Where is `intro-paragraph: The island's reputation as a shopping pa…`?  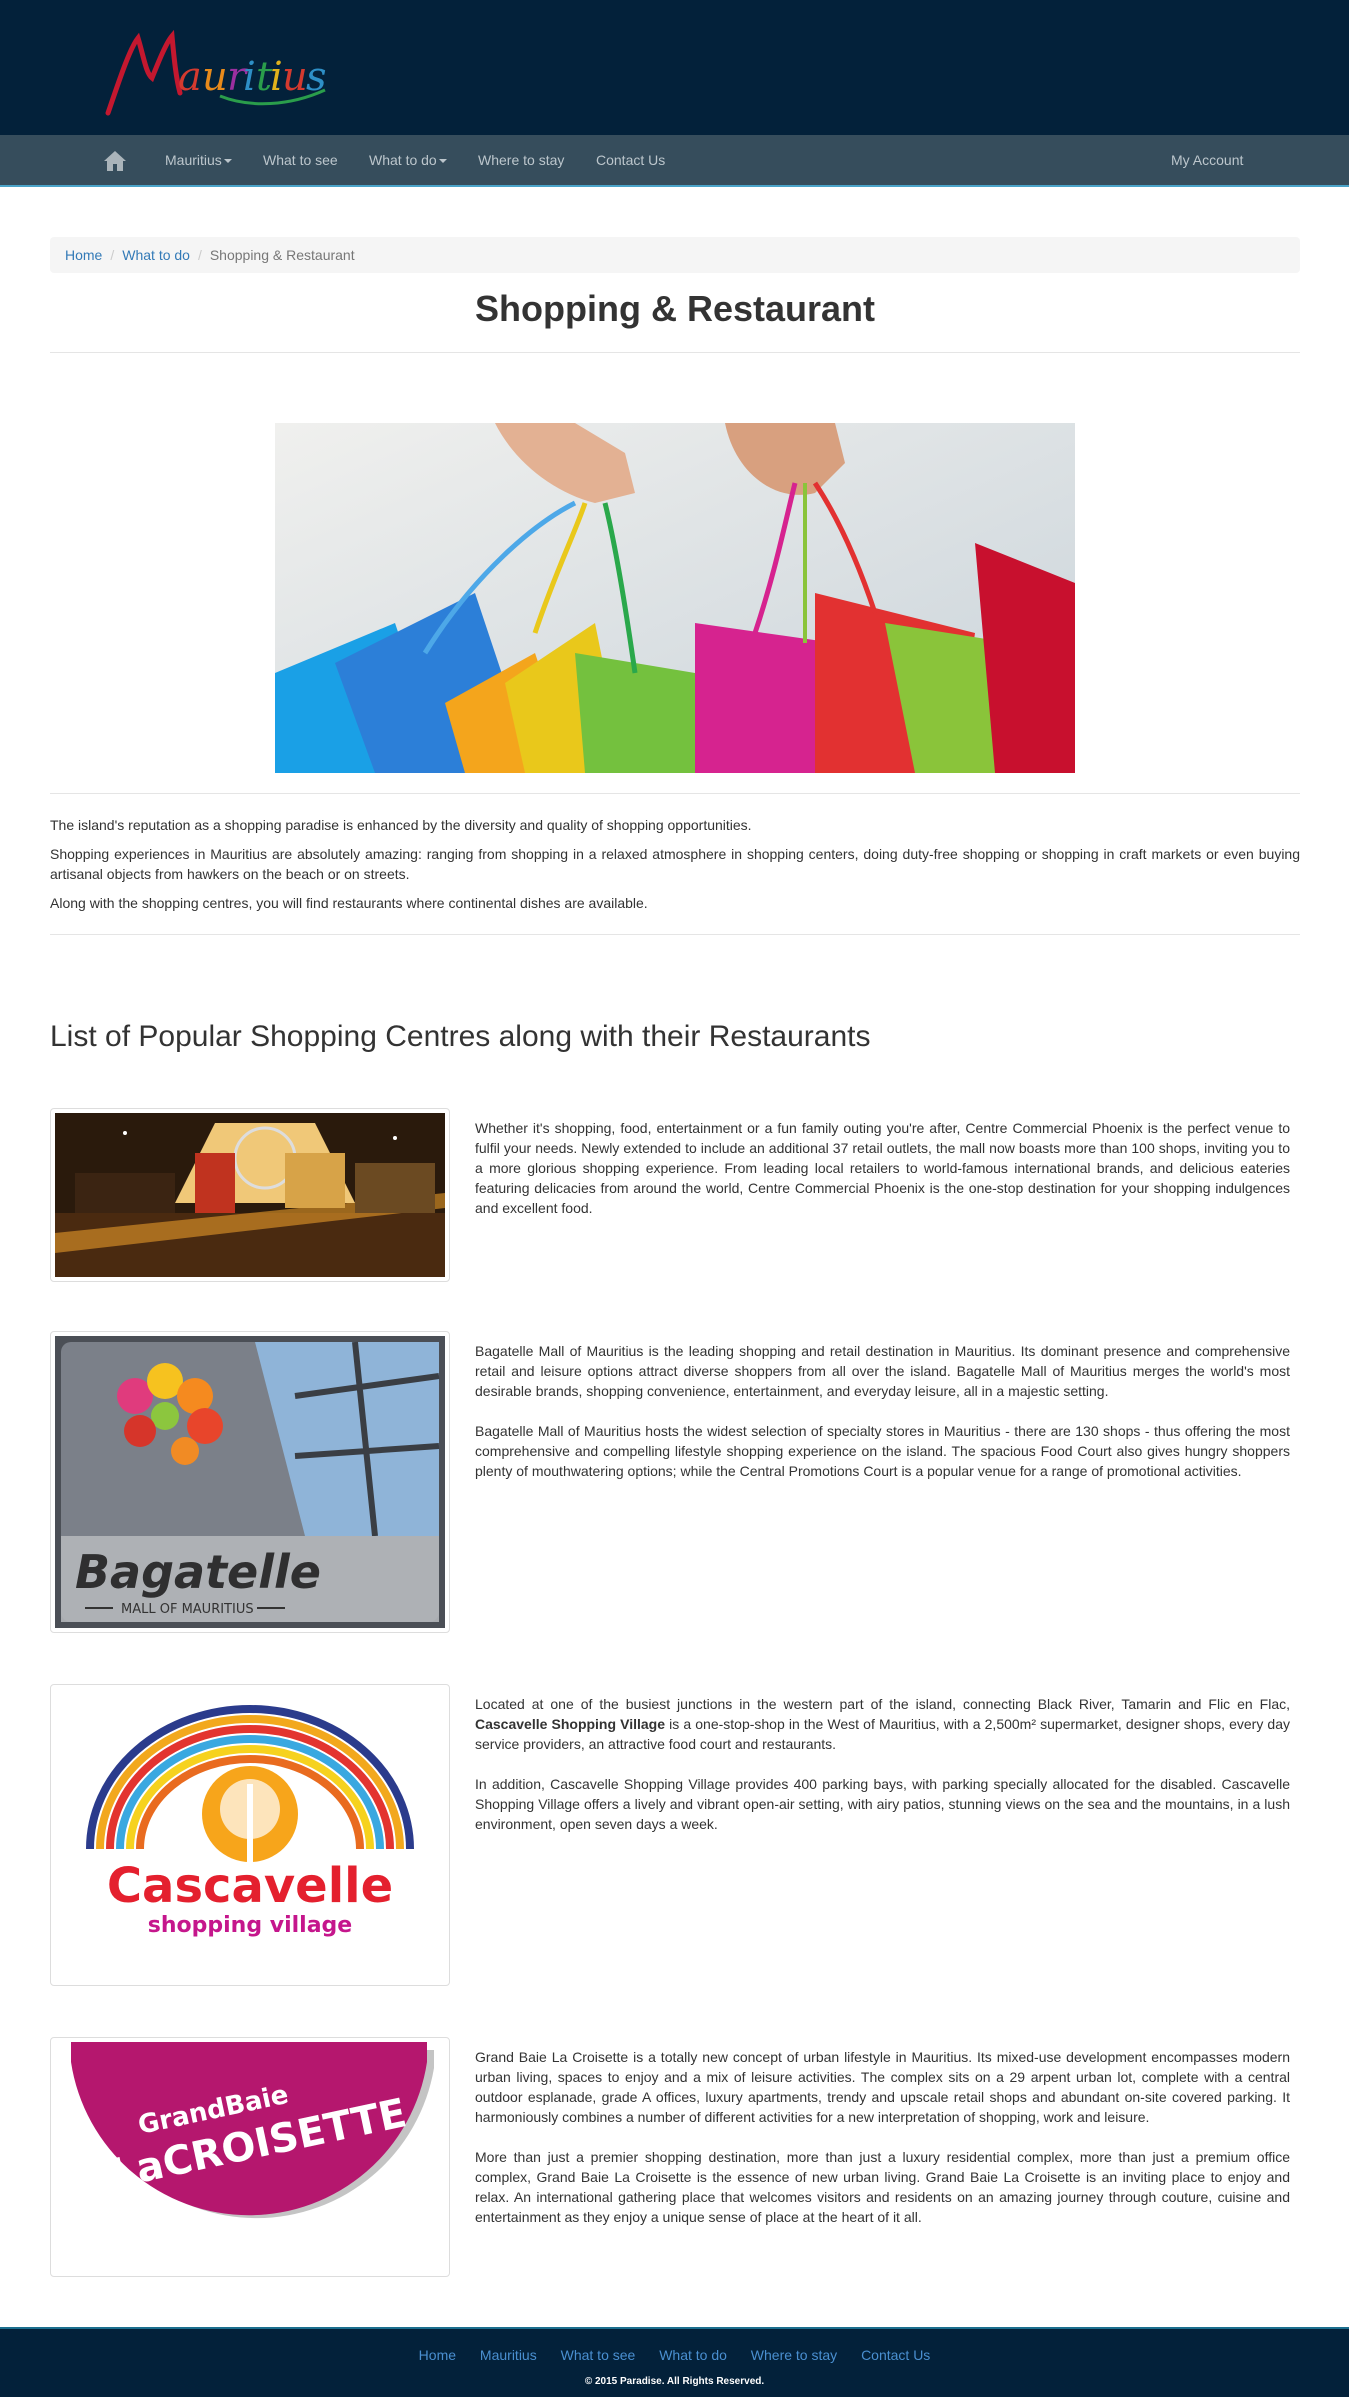 intro-paragraph: The island's reputation as a shopping pa… is located at coordinates (401, 825).